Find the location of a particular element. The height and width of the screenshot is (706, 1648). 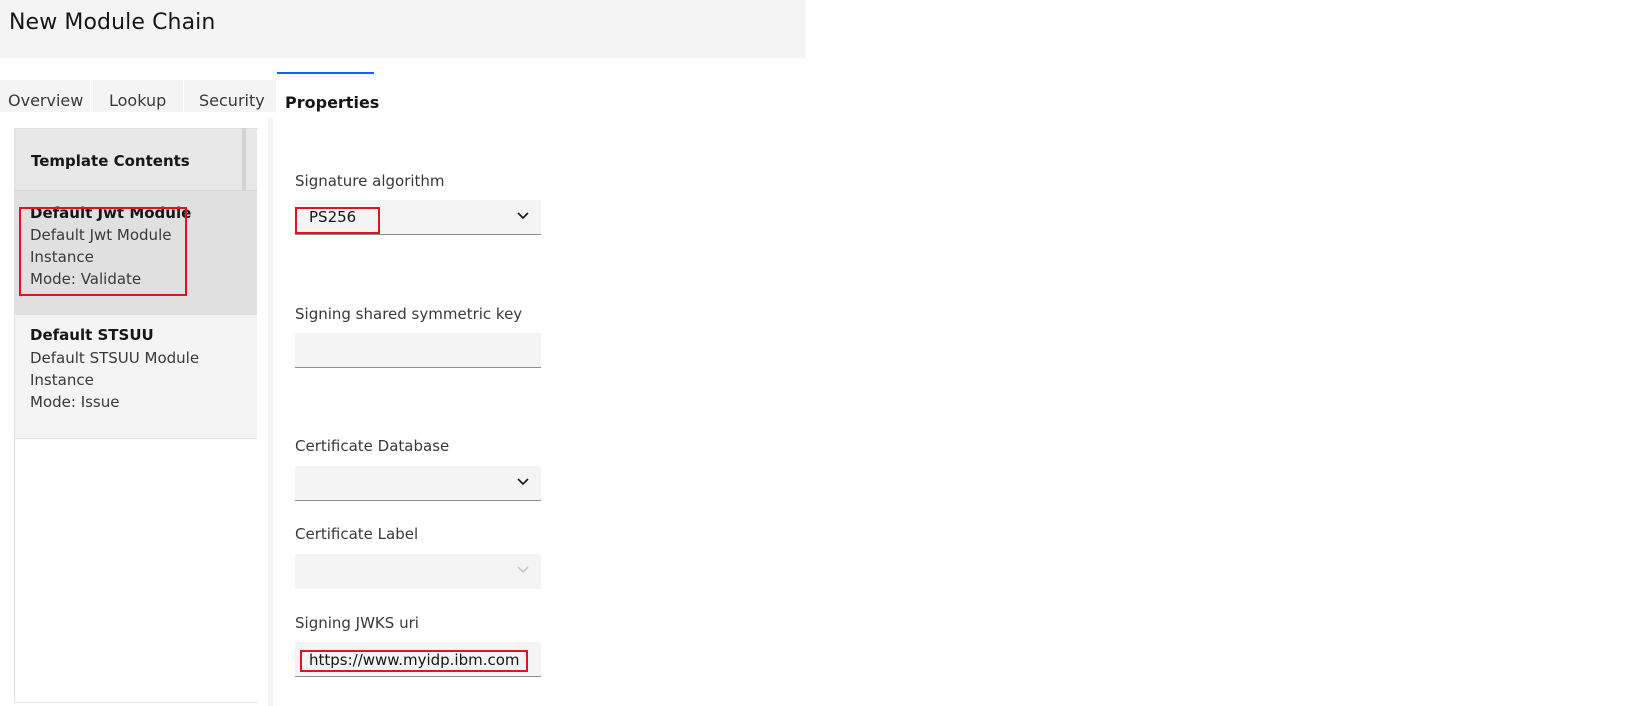

tab-lookup: Lookup is located at coordinates (137, 96).